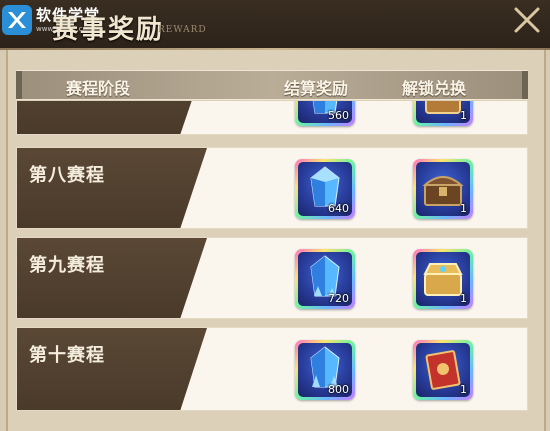 This screenshot has width=550, height=431. I want to click on close-icon, so click(527, 20).